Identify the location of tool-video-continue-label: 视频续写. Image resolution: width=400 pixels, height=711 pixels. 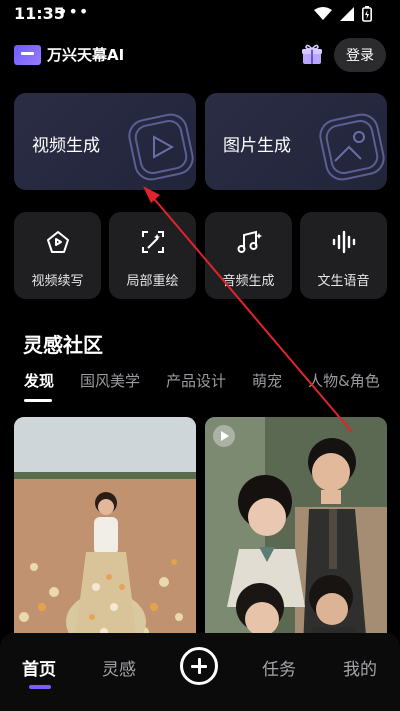
(57, 281).